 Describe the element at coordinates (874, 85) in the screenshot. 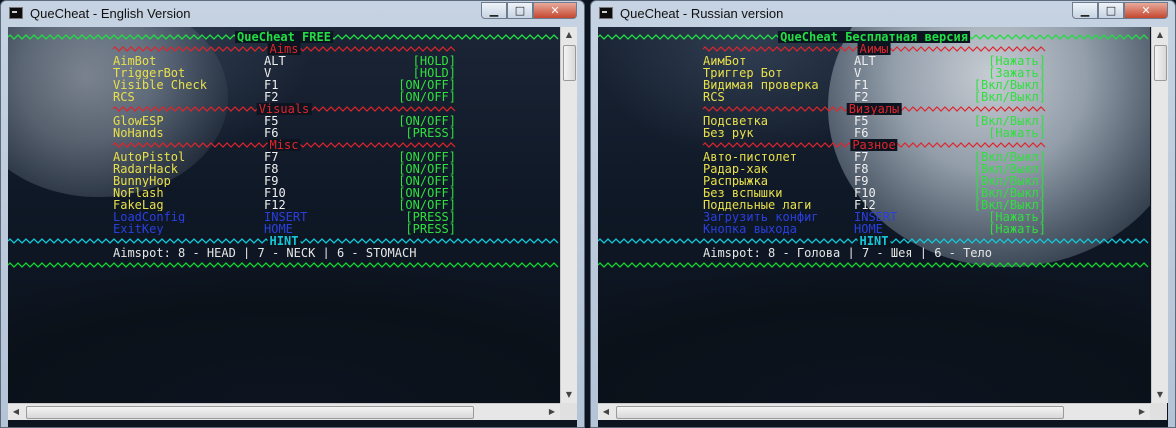

I see `menu-row: Видимая проверка F1 [Вкл/Выкл]` at that location.